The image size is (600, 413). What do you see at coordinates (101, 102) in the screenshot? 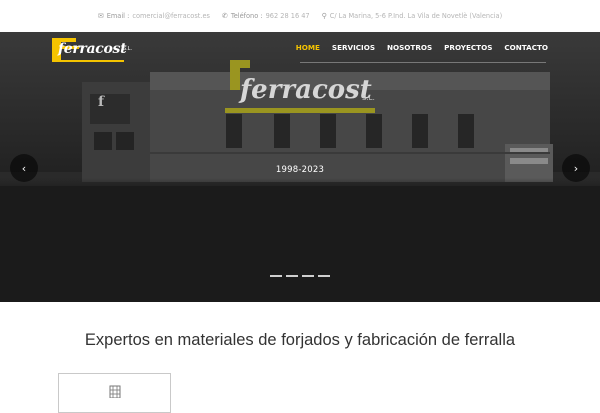
I see `svg-text: f` at bounding box center [101, 102].